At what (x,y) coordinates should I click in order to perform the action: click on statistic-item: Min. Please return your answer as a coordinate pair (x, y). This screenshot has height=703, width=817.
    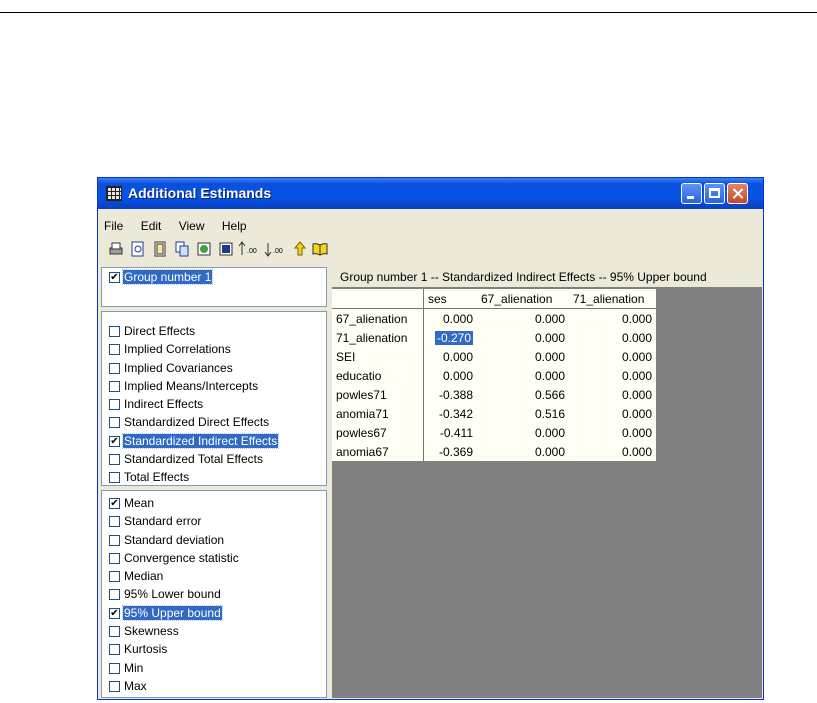
    Looking at the image, I should click on (214, 668).